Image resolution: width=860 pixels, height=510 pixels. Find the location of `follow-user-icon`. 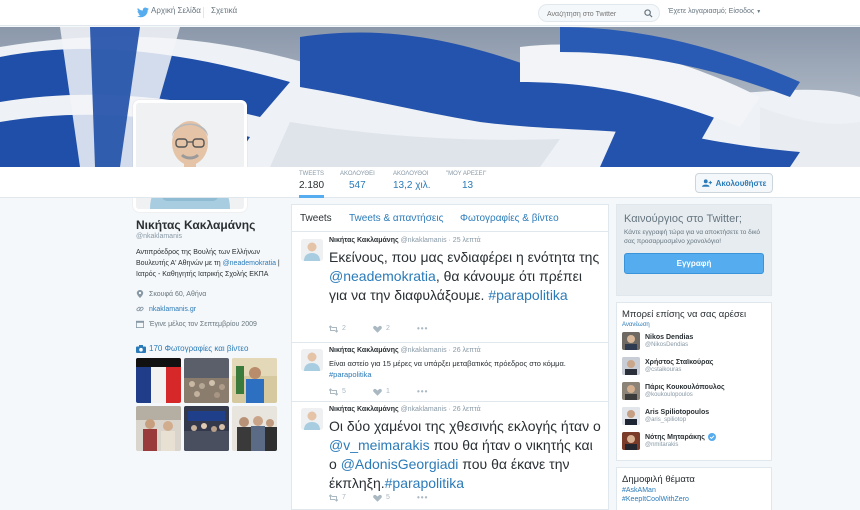

follow-user-icon is located at coordinates (706, 183).